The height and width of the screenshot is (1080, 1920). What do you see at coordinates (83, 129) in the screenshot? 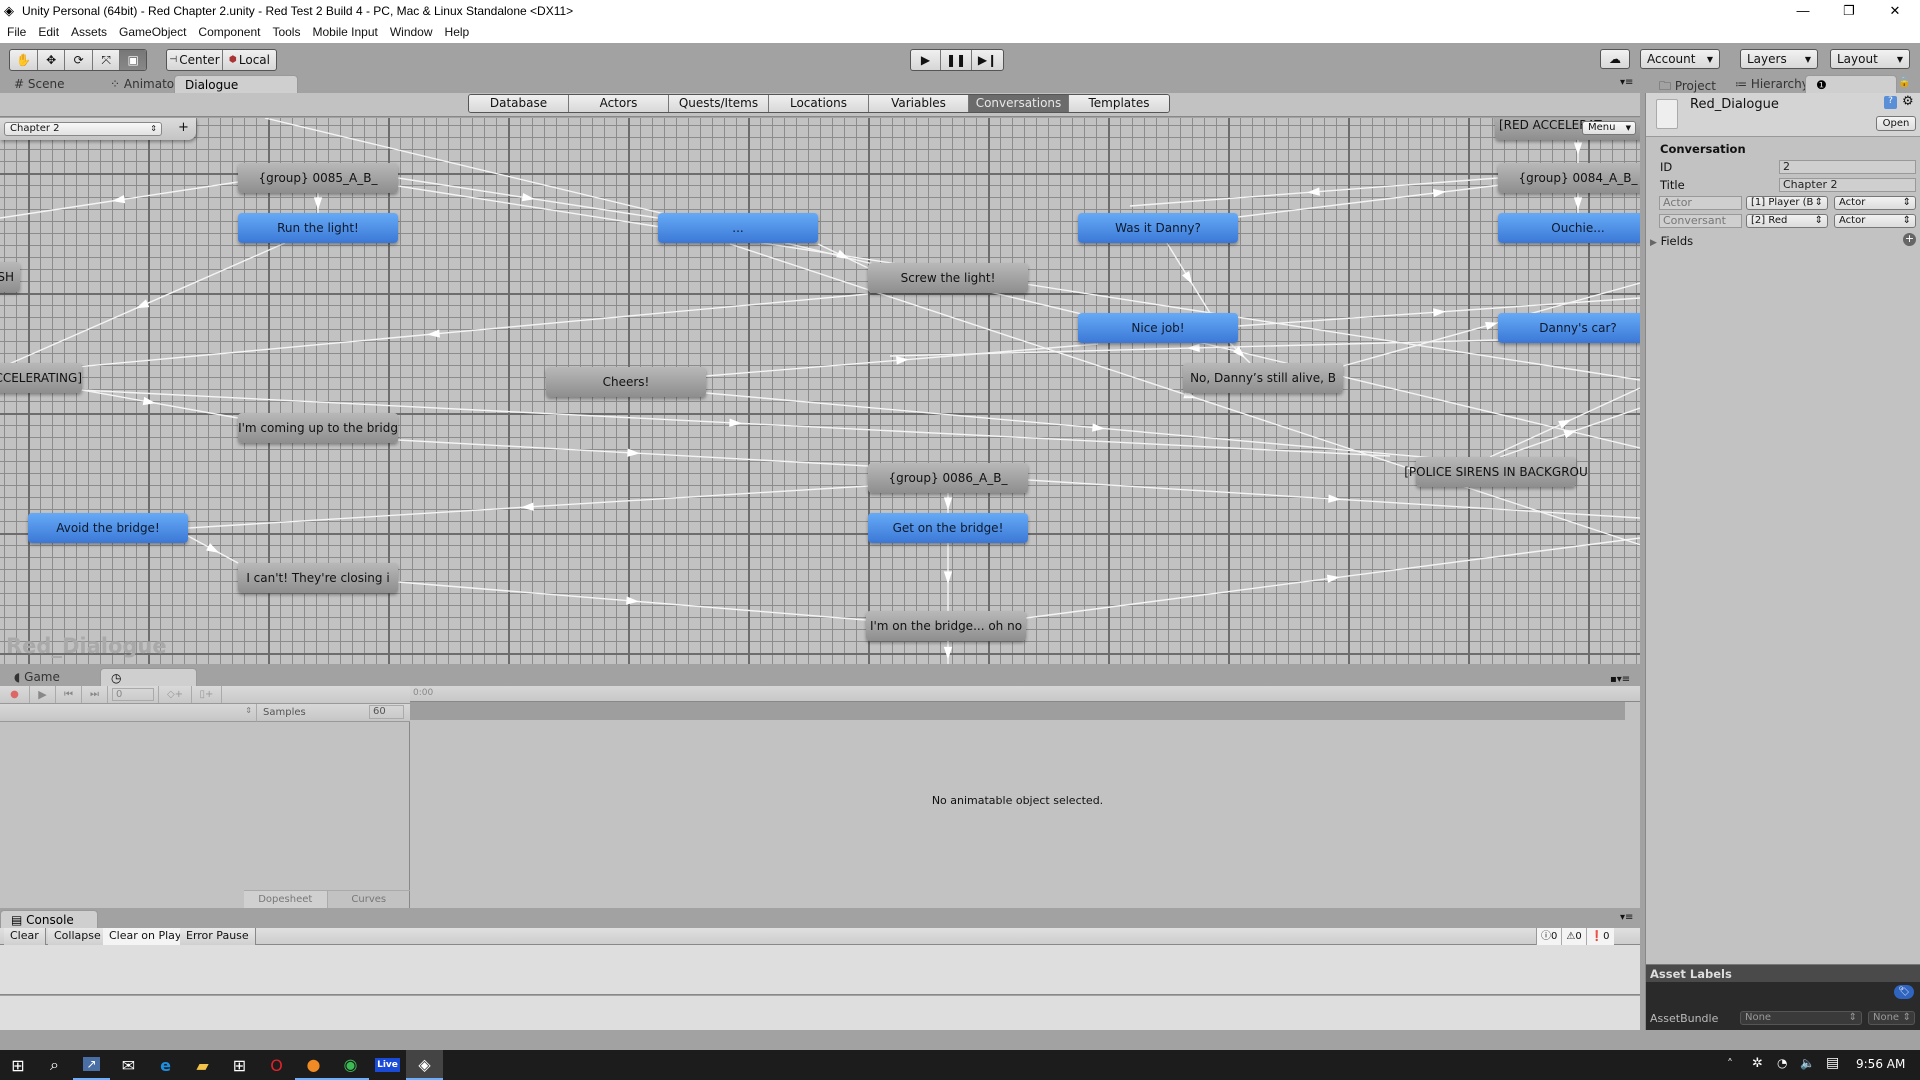
I see `conversation-dropdown: Chapter 2 ⇕` at bounding box center [83, 129].